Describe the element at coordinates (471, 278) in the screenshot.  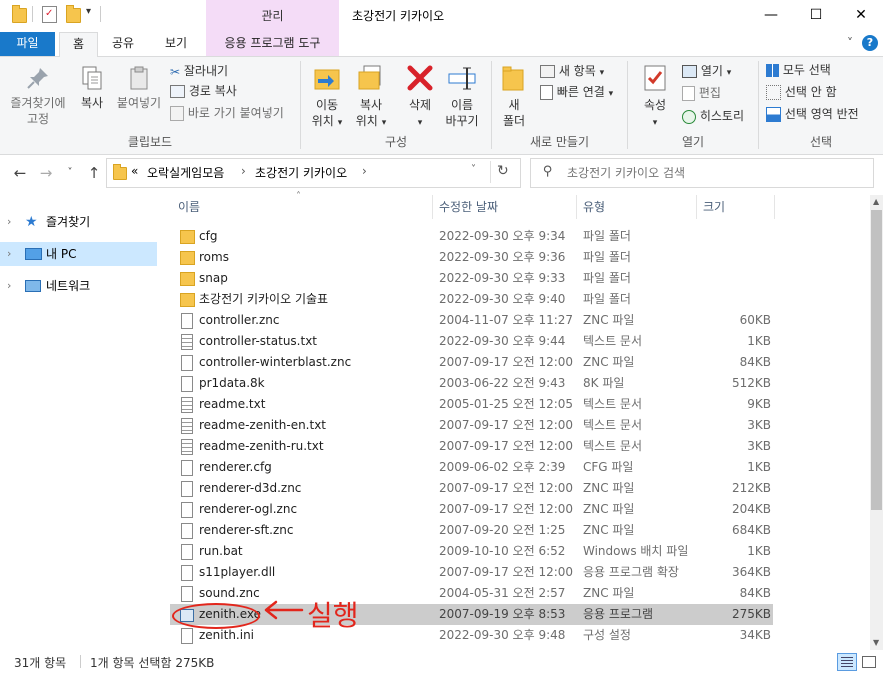
I see `table-row: snap 2022-09-30 오후 9:33 파일 폴더` at that location.